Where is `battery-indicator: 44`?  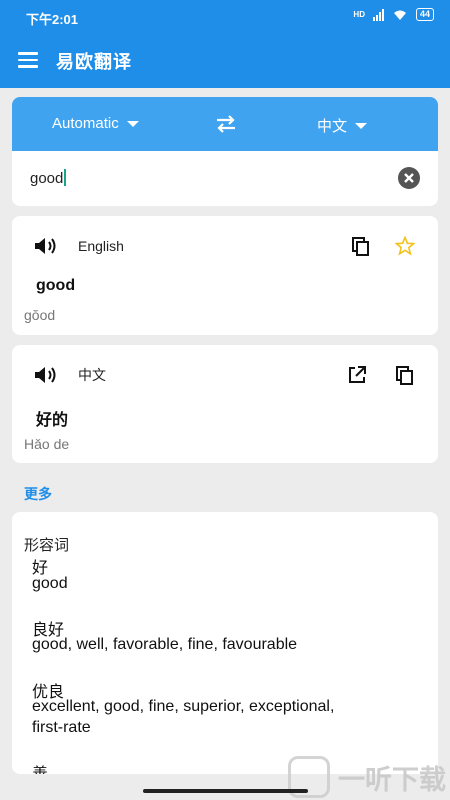 battery-indicator: 44 is located at coordinates (424, 14).